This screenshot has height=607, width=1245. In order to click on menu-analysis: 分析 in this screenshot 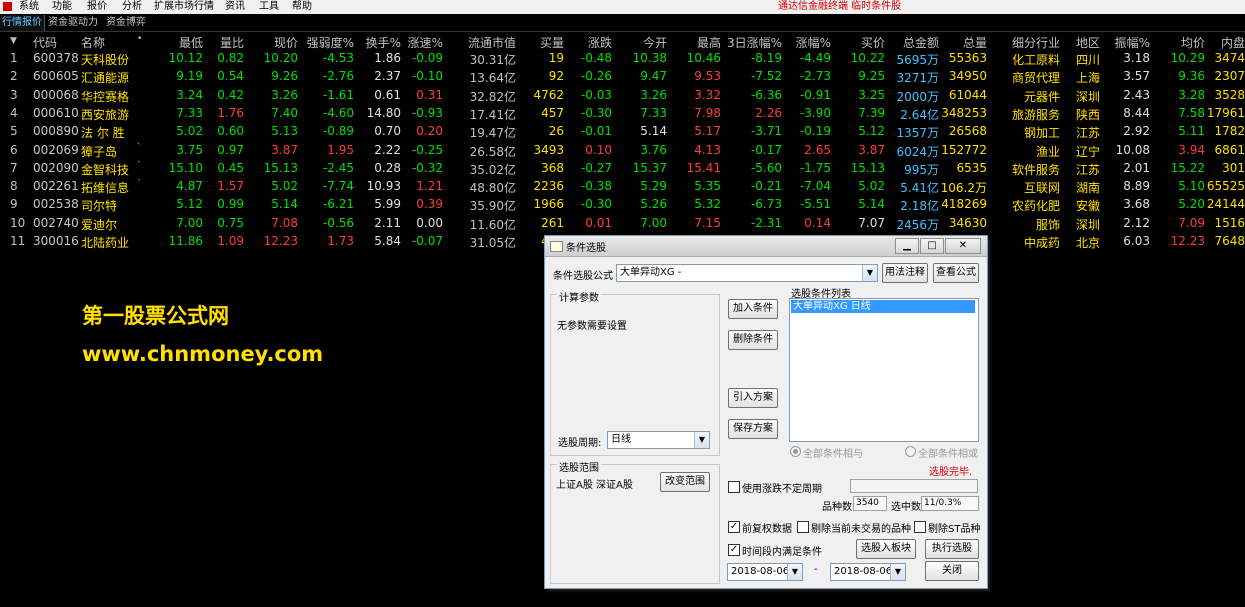, I will do `click(132, 7)`.